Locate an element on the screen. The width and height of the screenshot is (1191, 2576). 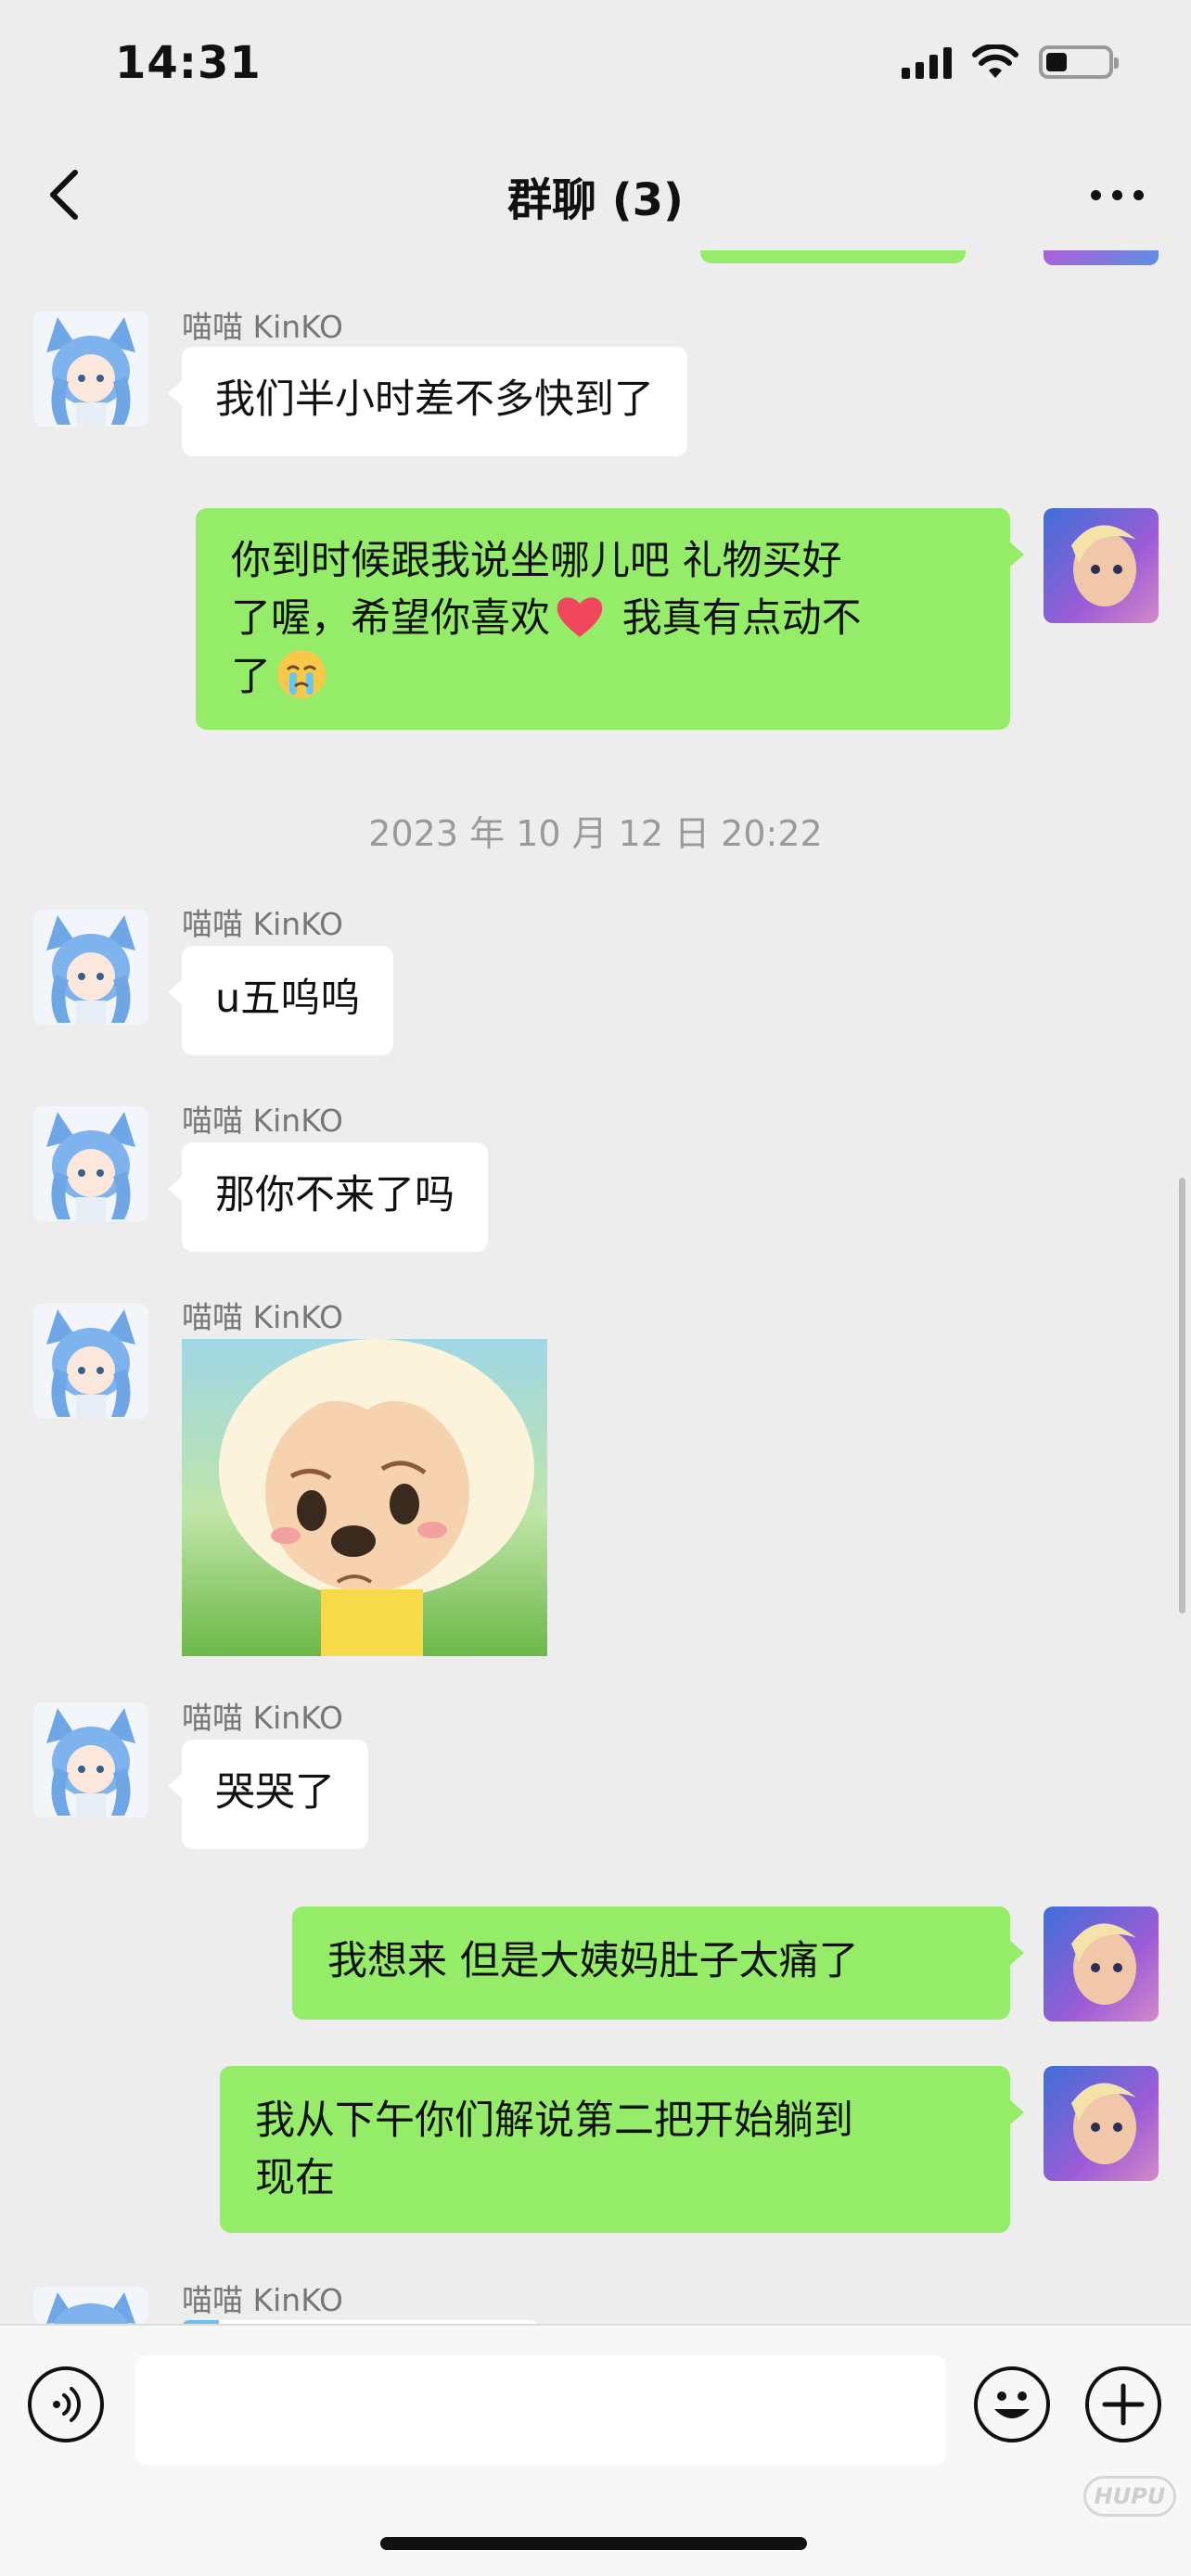
message-bubble: 我想来 但是大姨妈肚子太痛了 is located at coordinates (658, 1963).